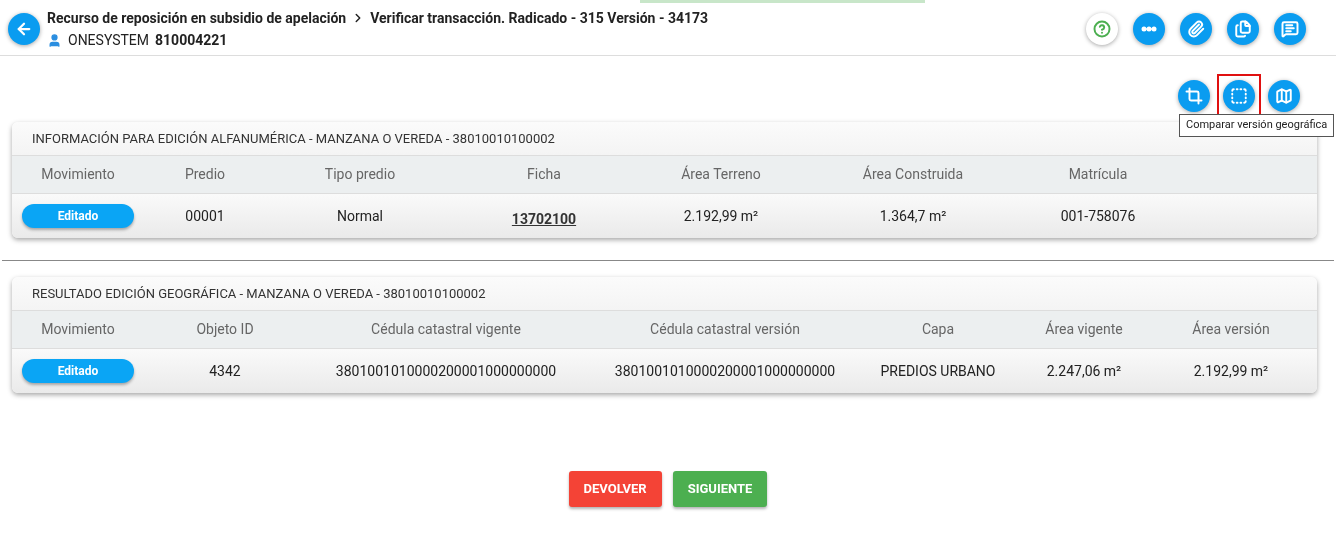 The height and width of the screenshot is (540, 1336). Describe the element at coordinates (938, 329) in the screenshot. I see `column-header: Capa` at that location.